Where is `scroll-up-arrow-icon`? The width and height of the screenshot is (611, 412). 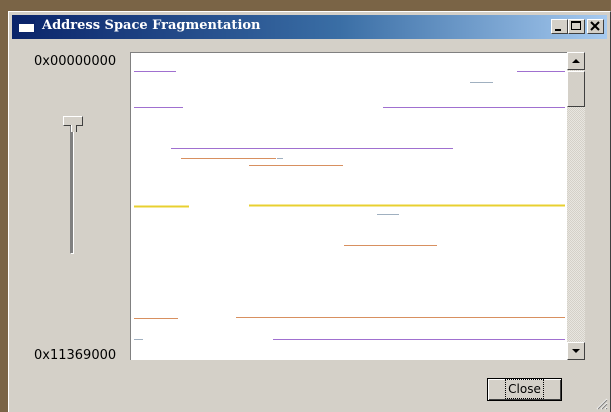 scroll-up-arrow-icon is located at coordinates (576, 61).